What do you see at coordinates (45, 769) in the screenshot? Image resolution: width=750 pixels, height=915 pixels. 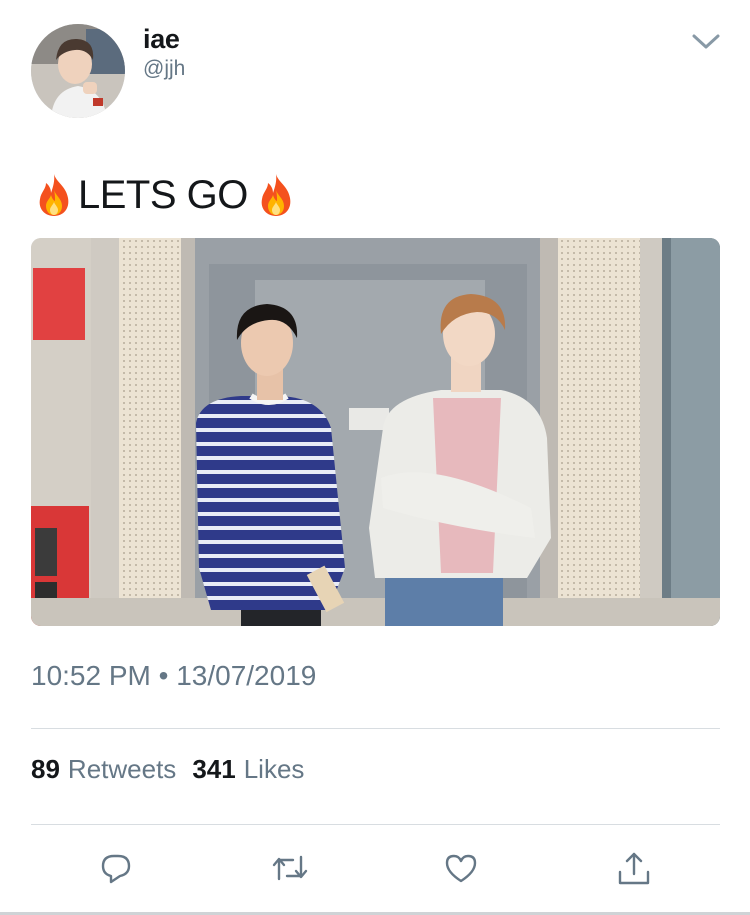 I see `retweets-count: 89` at bounding box center [45, 769].